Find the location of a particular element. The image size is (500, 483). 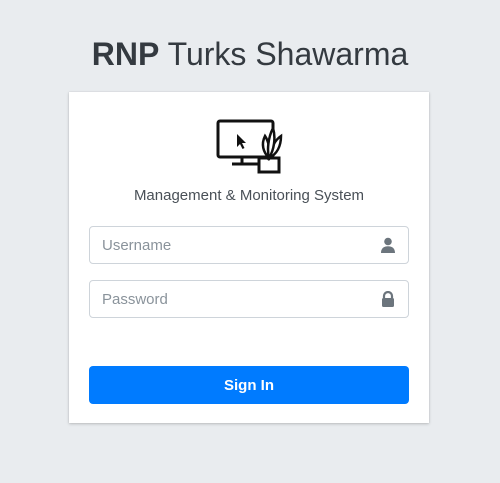

username-field is located at coordinates (249, 245).